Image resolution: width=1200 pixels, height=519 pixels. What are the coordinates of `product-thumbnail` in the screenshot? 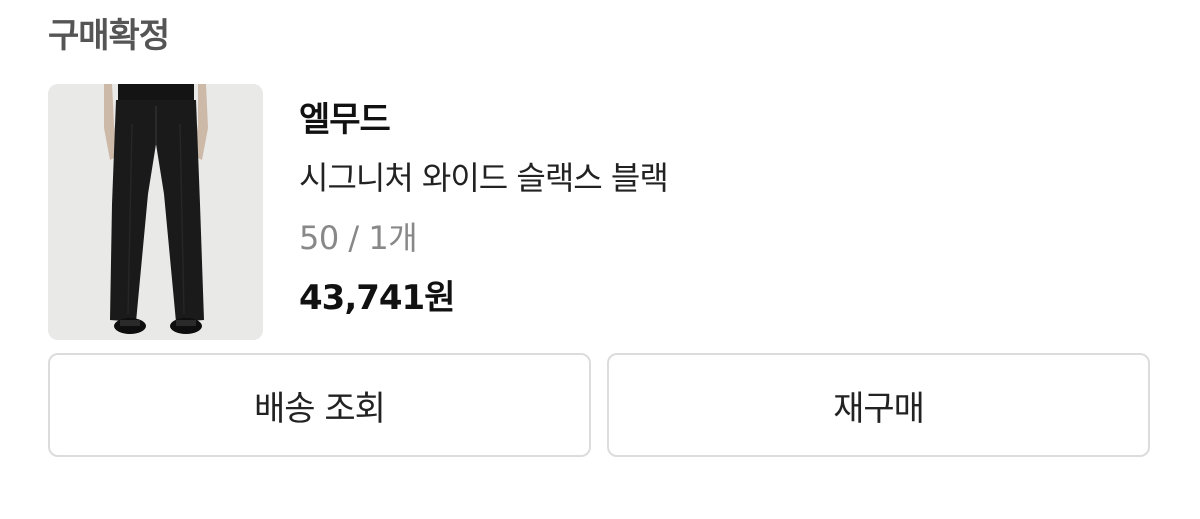 It's located at (155, 212).